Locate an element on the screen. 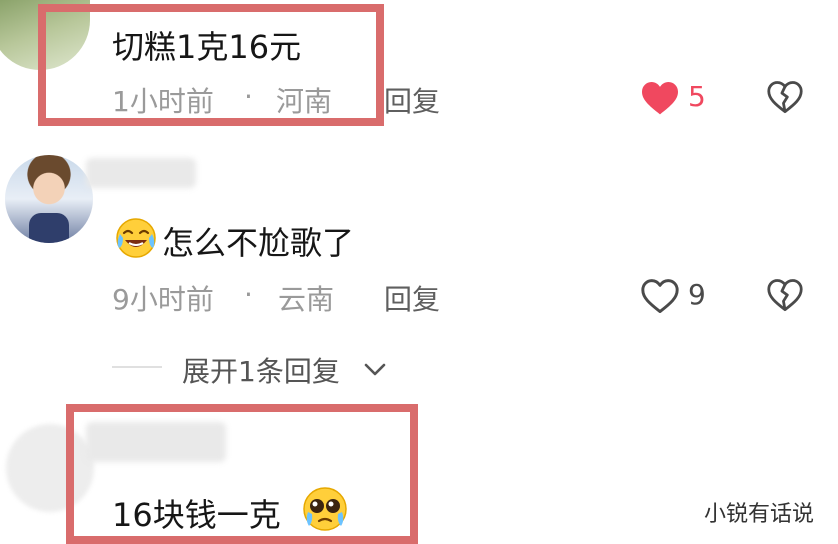 The width and height of the screenshot is (838, 544). expand-replies-button: 展开1条回复 is located at coordinates (292, 368).